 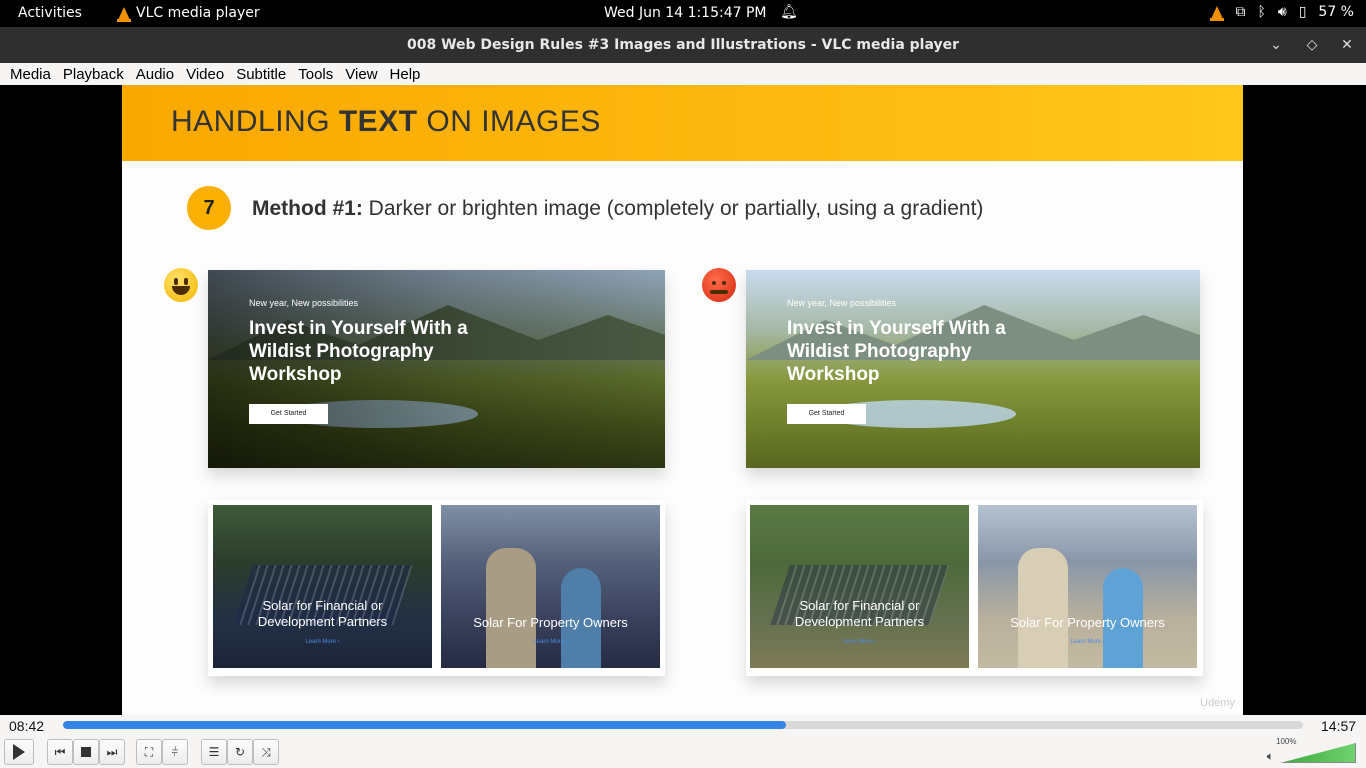 I want to click on bad-card-property-label: Solar For Property Owners, so click(x=1087, y=622).